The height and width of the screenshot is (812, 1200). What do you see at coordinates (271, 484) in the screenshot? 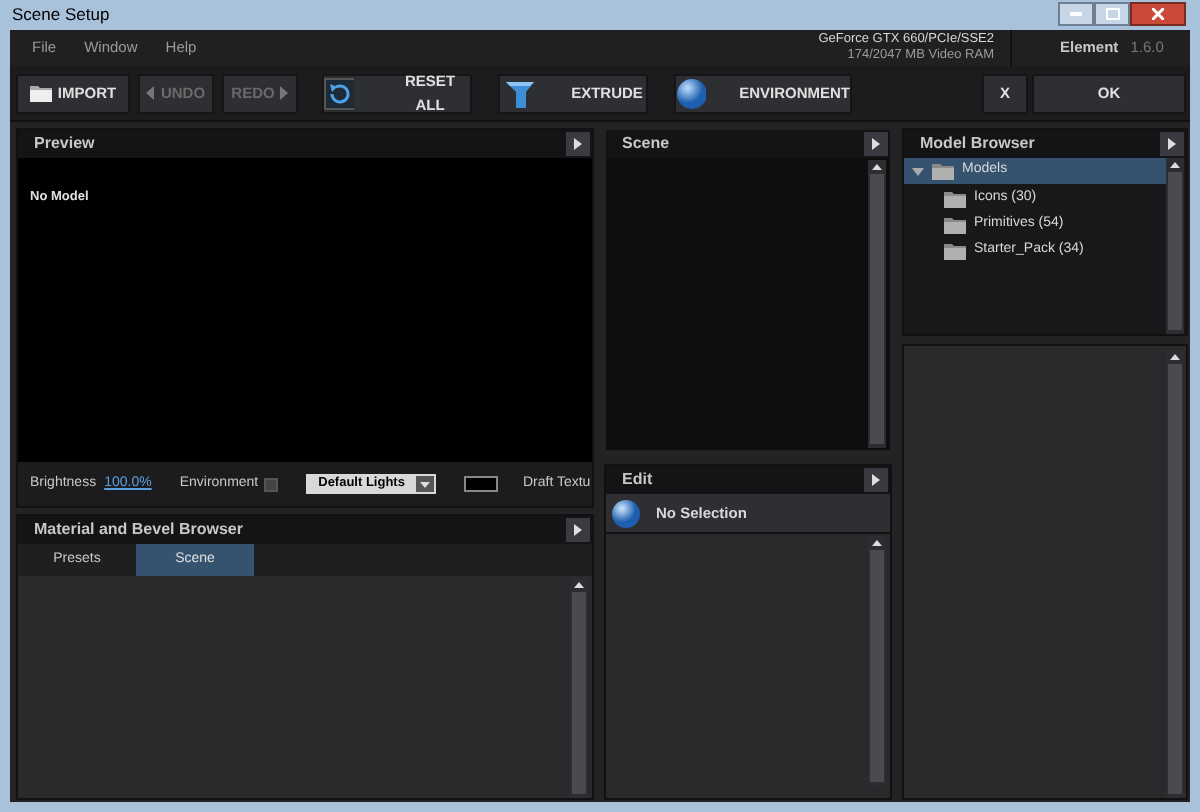
I see `environment-checkbox` at bounding box center [271, 484].